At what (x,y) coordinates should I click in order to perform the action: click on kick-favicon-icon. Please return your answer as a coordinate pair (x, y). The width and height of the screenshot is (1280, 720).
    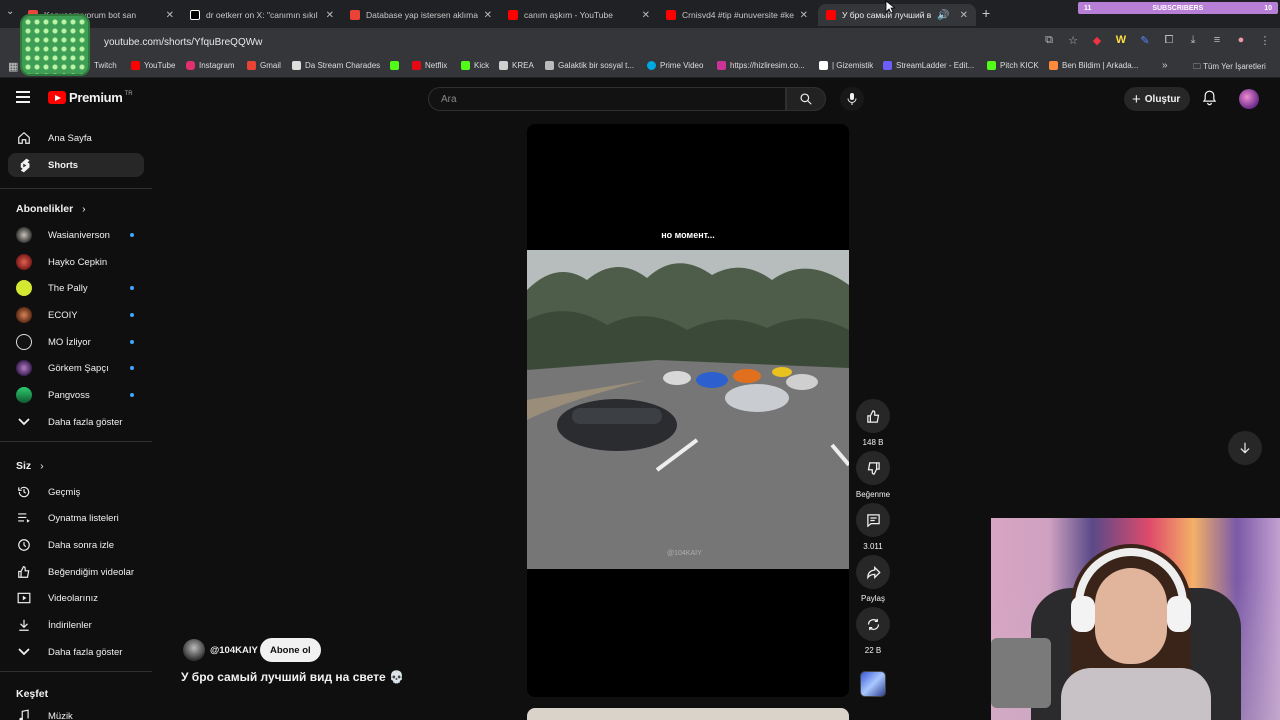
    Looking at the image, I should click on (465, 65).